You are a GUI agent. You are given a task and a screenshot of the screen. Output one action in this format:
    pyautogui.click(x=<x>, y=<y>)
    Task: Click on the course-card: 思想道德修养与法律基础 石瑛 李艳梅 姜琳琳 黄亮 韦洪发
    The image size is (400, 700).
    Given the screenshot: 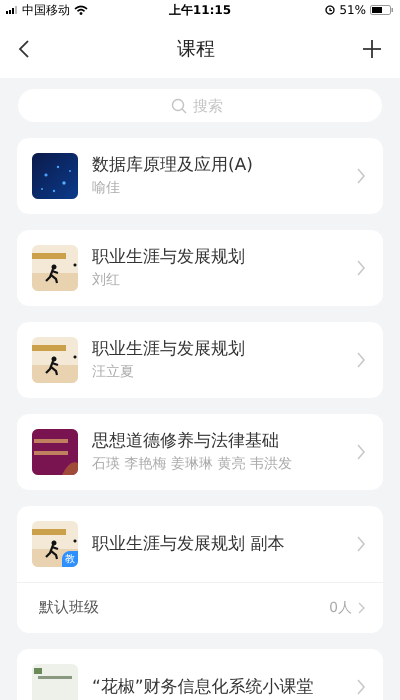 What is the action you would take?
    pyautogui.click(x=200, y=452)
    